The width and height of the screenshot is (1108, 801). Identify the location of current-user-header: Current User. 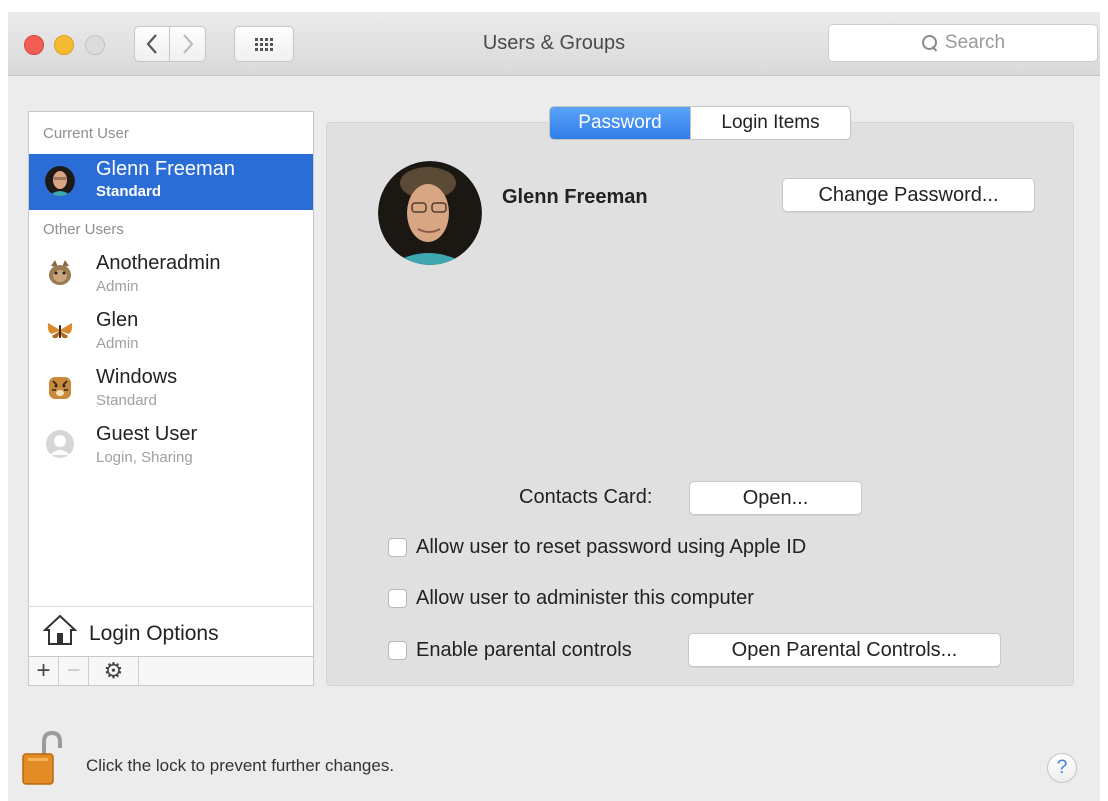
(86, 133).